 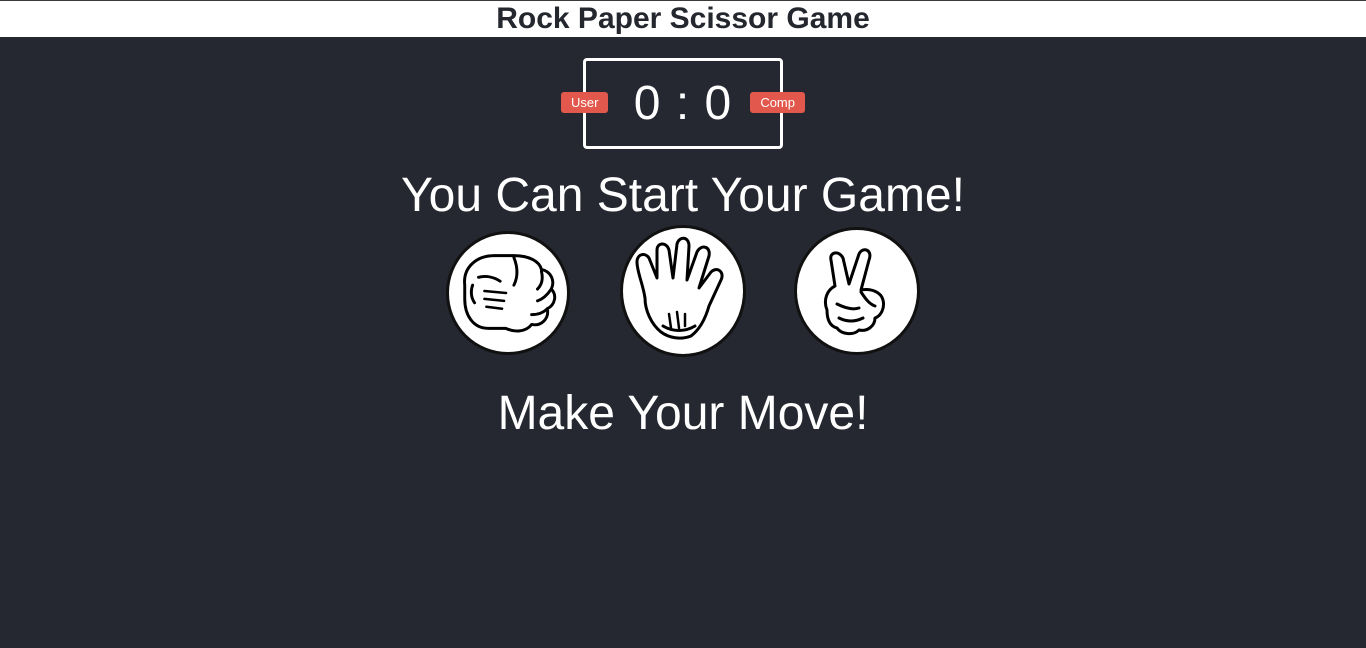 What do you see at coordinates (585, 102) in the screenshot?
I see `user-label-badge: User` at bounding box center [585, 102].